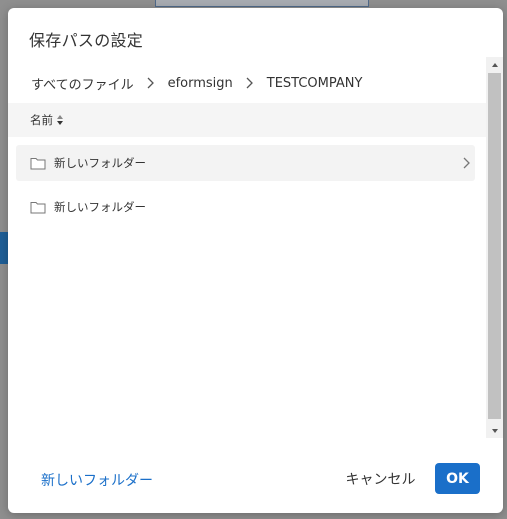 Image resolution: width=507 pixels, height=519 pixels. What do you see at coordinates (380, 479) in the screenshot?
I see `cancel-button: キャンセル` at bounding box center [380, 479].